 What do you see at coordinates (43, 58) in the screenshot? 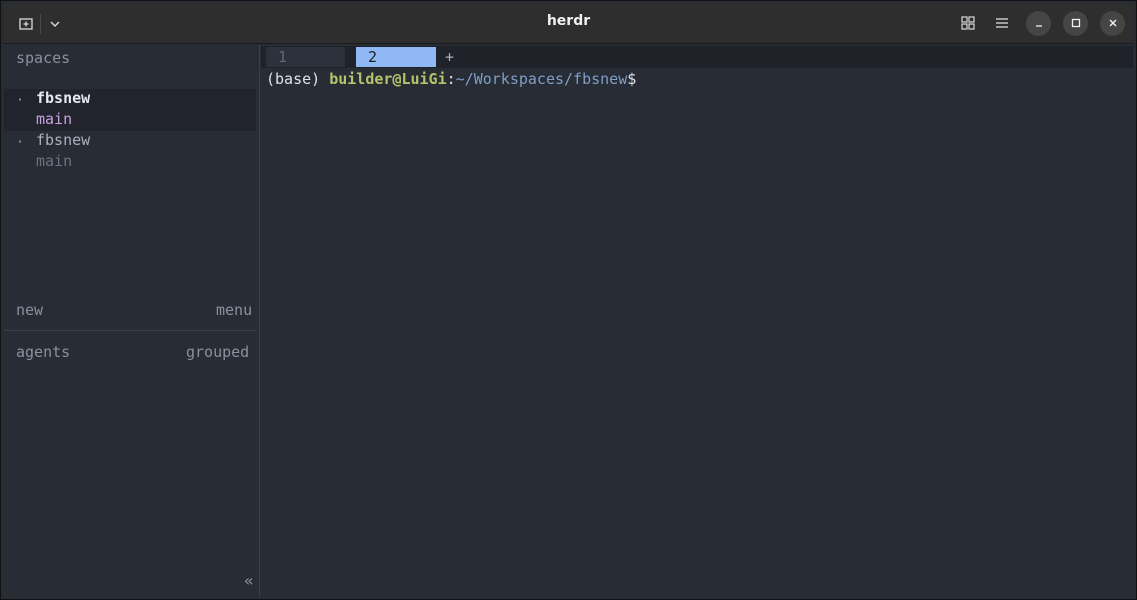
I see `spaces-section-title: spaces` at bounding box center [43, 58].